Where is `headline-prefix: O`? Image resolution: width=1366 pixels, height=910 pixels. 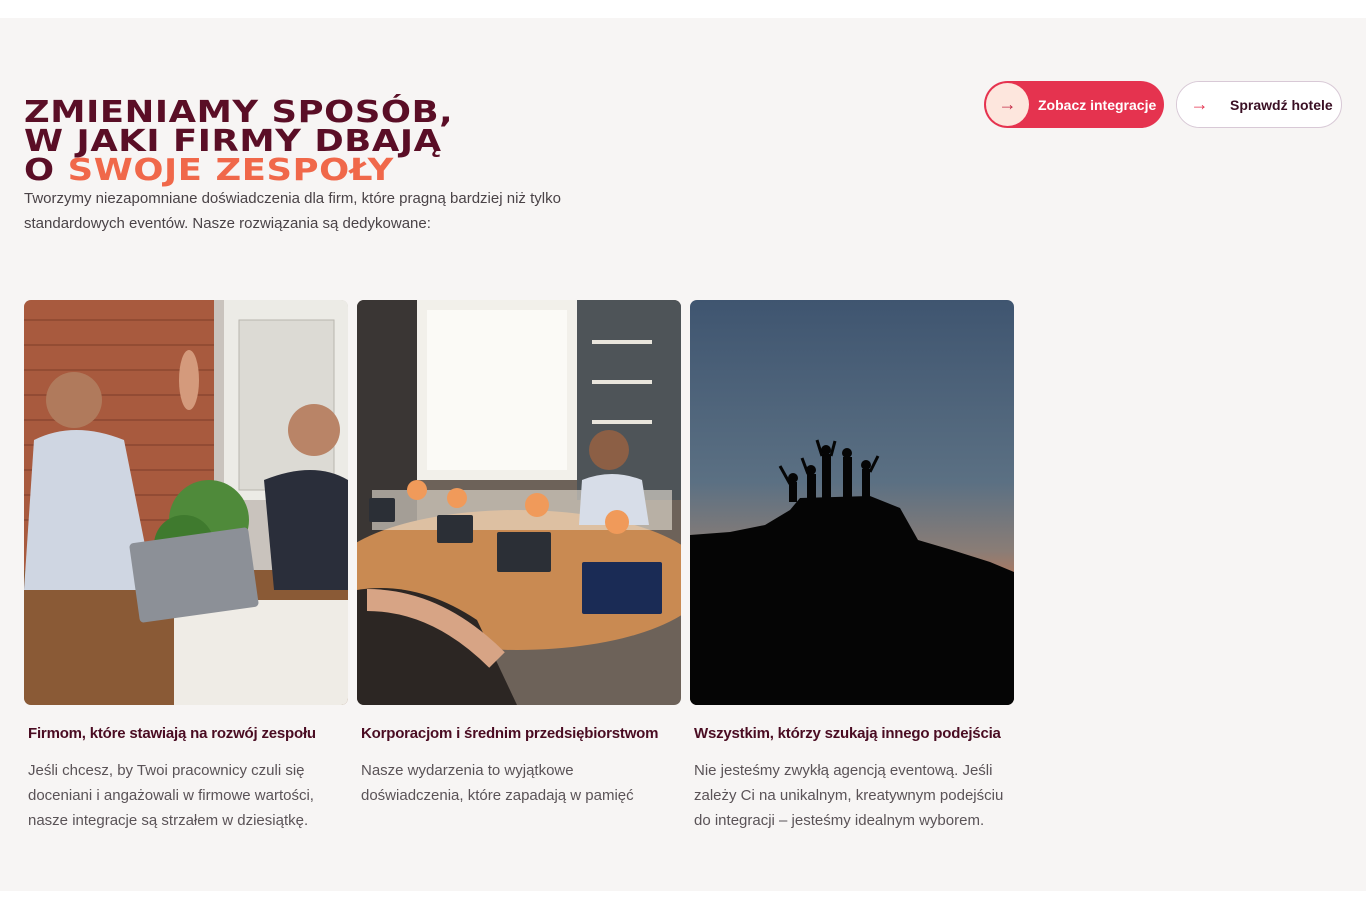
headline-prefix: O is located at coordinates (39, 170).